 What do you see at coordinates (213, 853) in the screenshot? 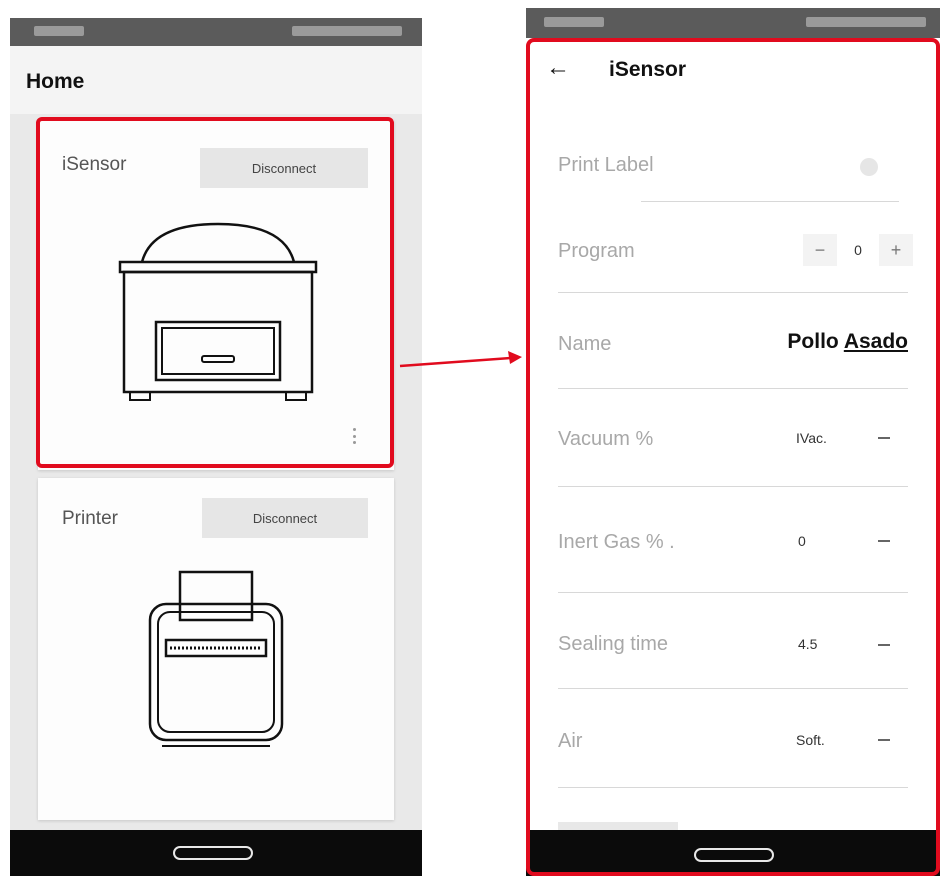
I see `home-button` at bounding box center [213, 853].